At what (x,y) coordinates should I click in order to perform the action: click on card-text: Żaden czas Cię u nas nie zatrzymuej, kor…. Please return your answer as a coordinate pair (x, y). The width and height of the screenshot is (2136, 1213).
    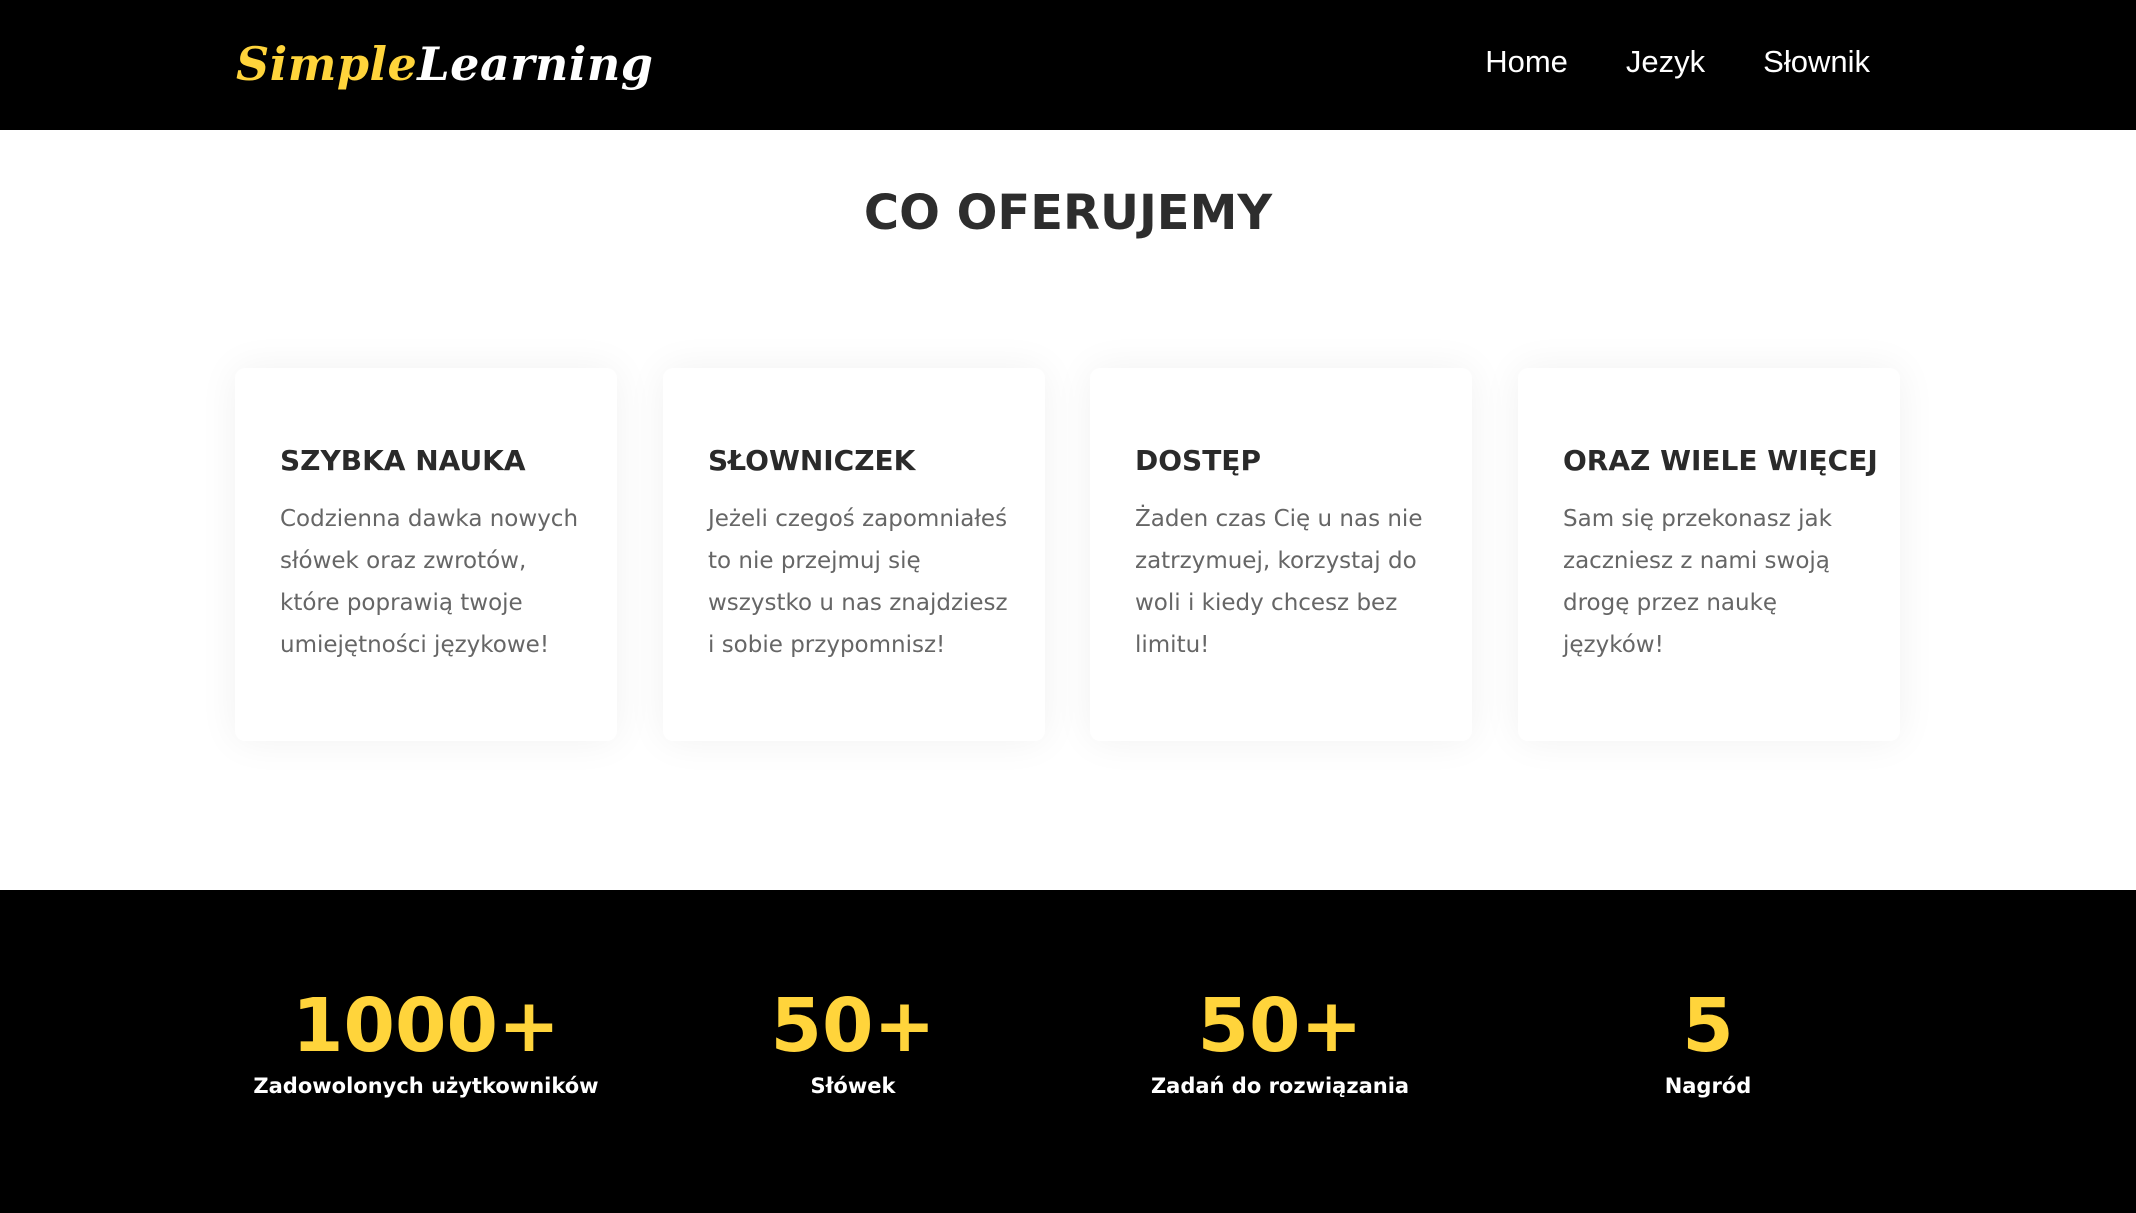
    Looking at the image, I should click on (1279, 582).